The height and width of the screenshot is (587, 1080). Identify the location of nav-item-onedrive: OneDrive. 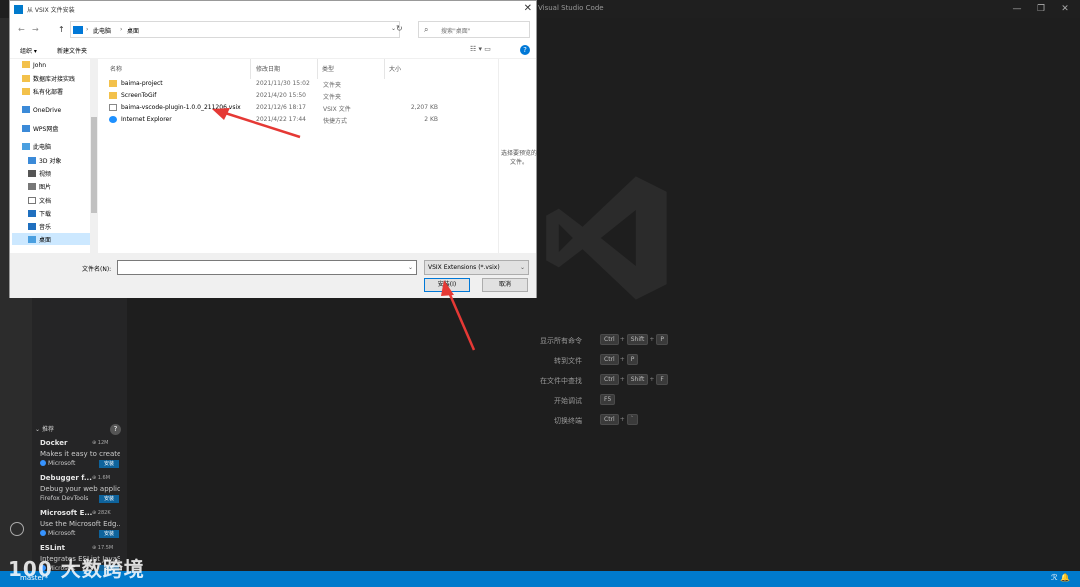
(41, 112).